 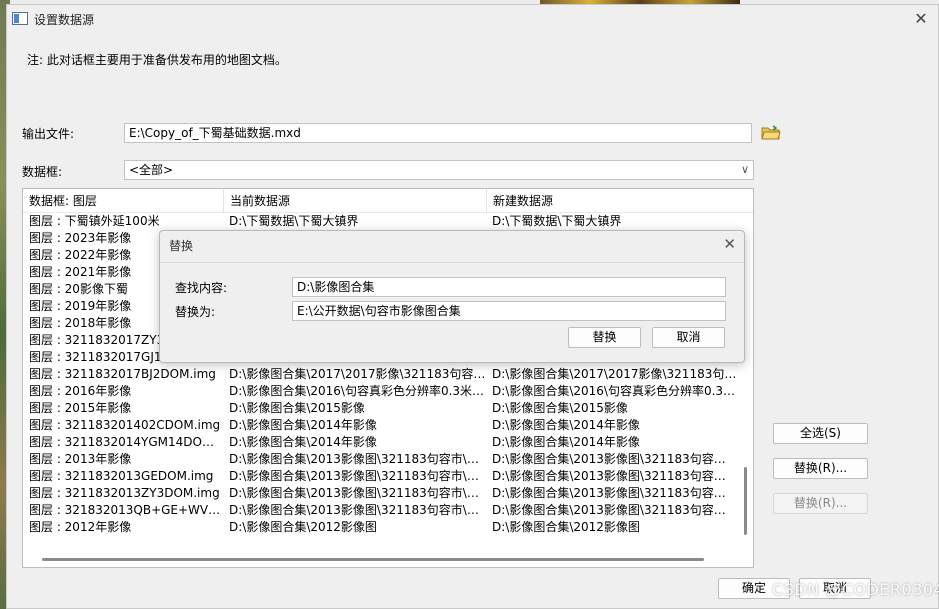 I want to click on vertical-scroll-thumb, so click(x=745, y=501).